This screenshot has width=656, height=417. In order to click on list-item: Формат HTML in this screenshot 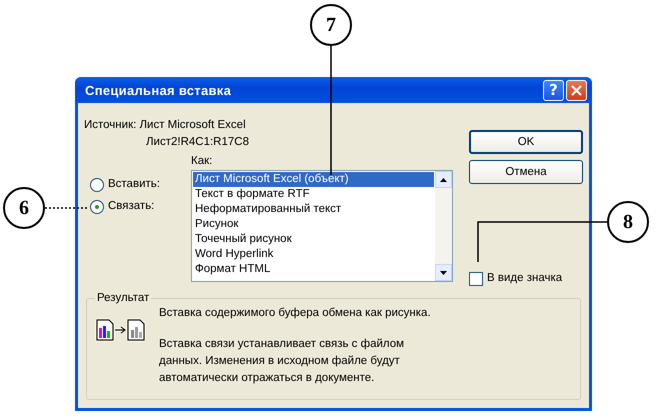, I will do `click(313, 269)`.